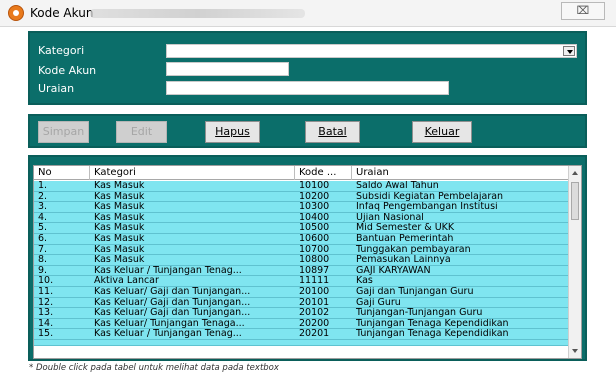 The image size is (616, 374). What do you see at coordinates (43, 196) in the screenshot?
I see `cell-no: 2.` at bounding box center [43, 196].